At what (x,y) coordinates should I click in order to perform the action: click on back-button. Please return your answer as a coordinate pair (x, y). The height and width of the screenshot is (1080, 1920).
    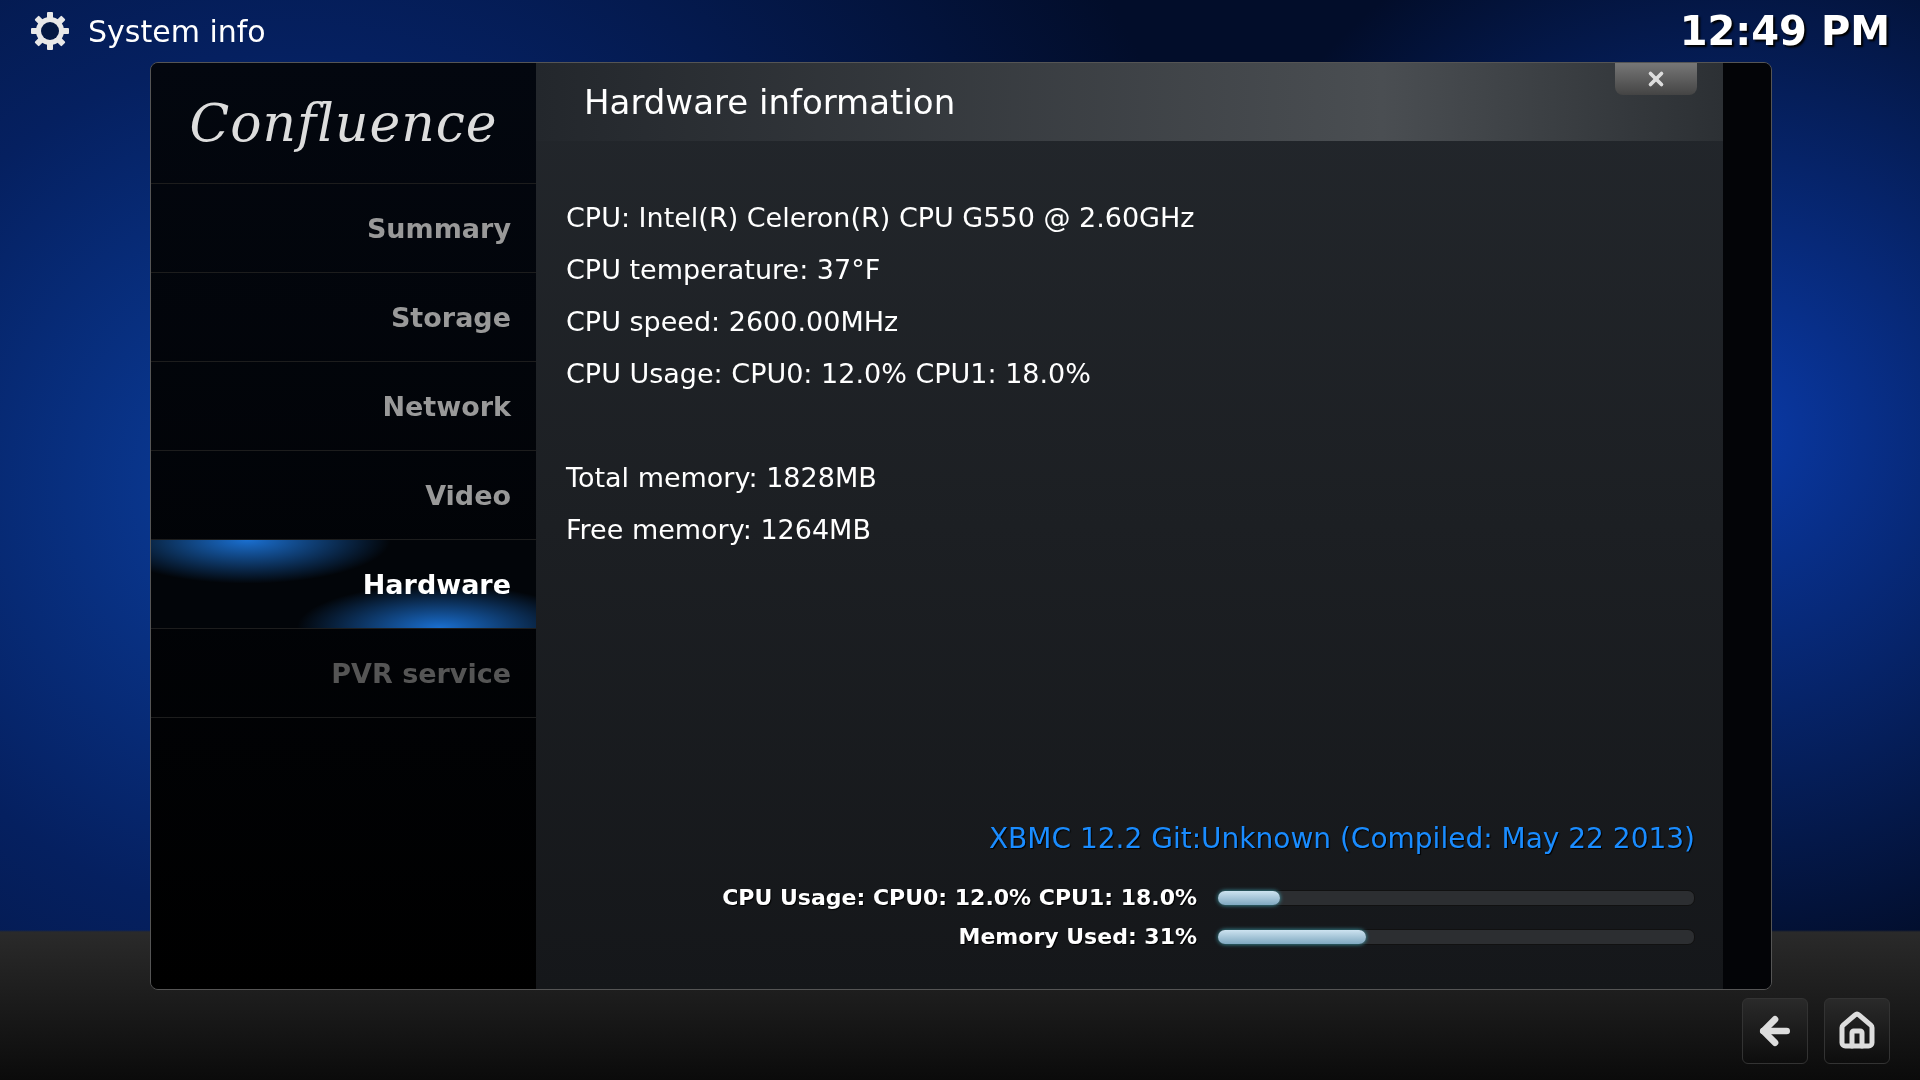
    Looking at the image, I should click on (1775, 1031).